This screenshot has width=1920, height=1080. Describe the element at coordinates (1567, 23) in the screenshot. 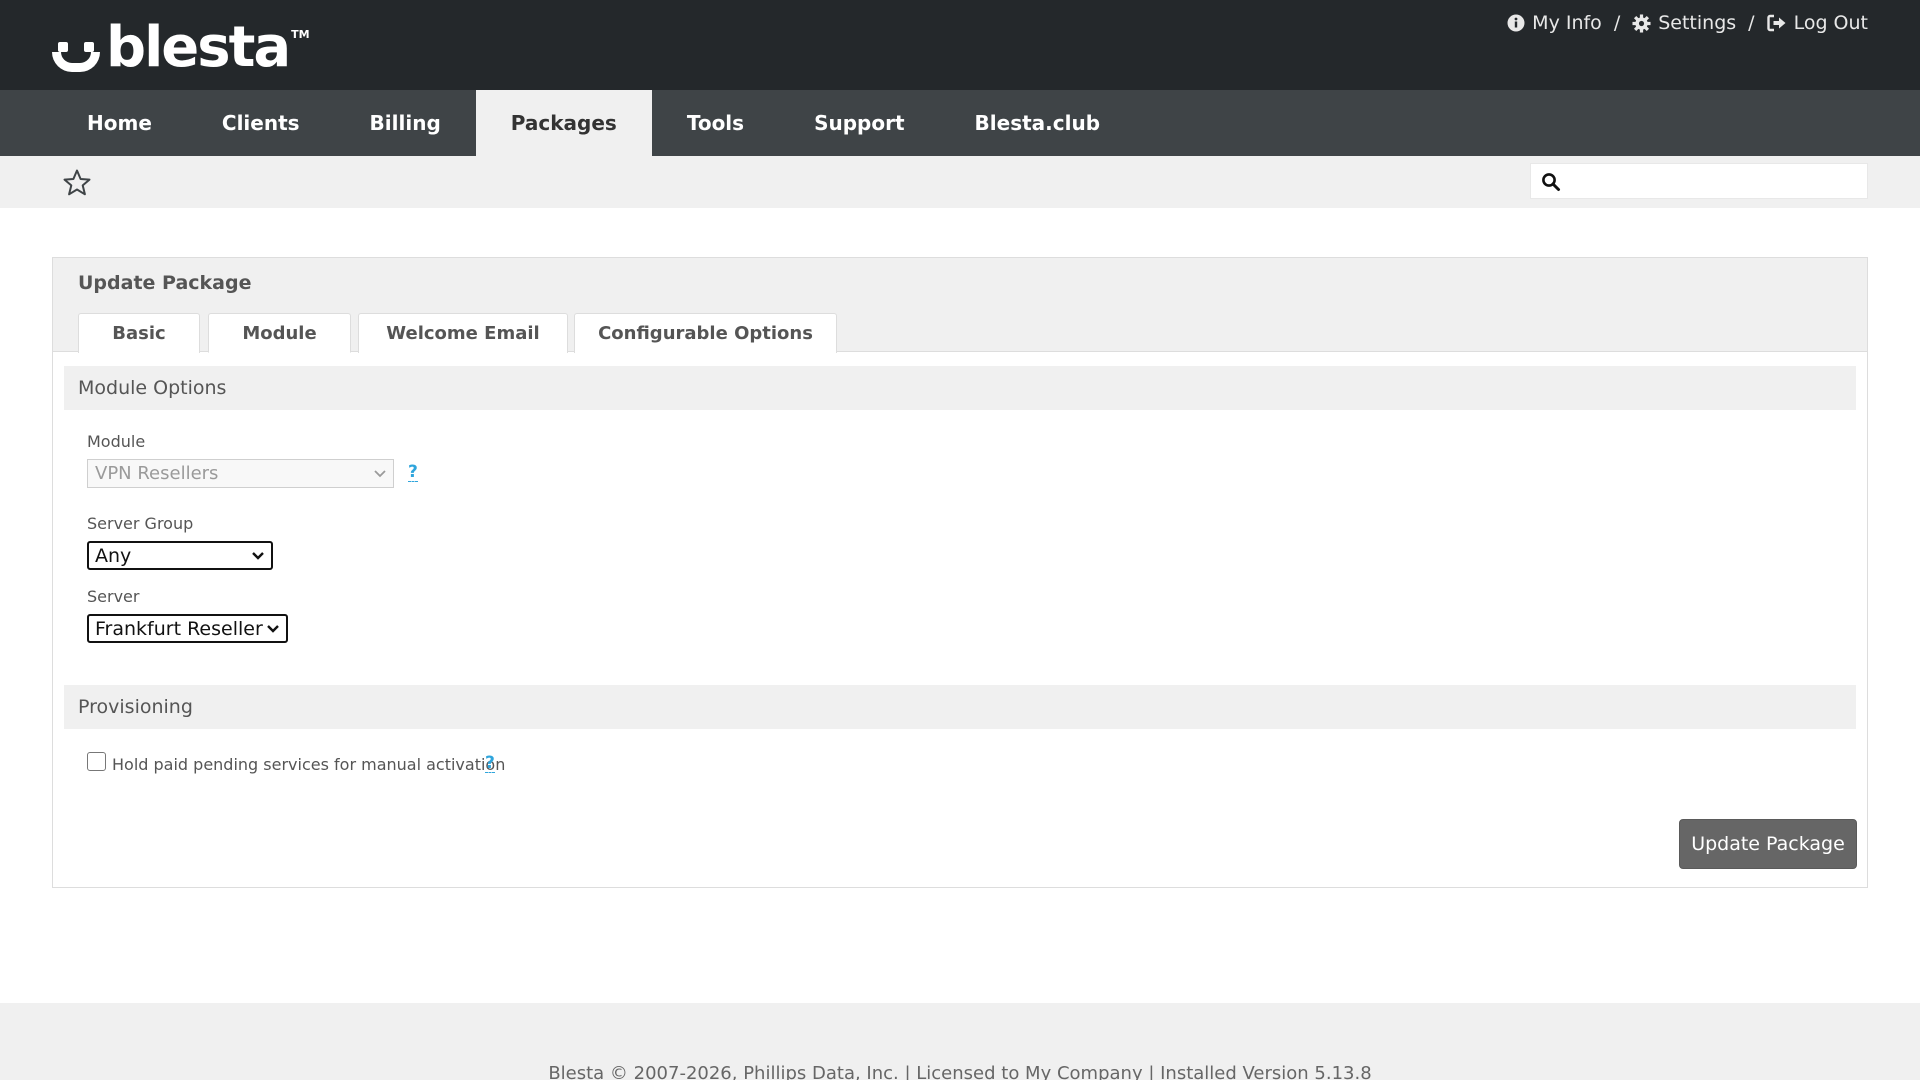

I see `my-info-label: My Info` at that location.